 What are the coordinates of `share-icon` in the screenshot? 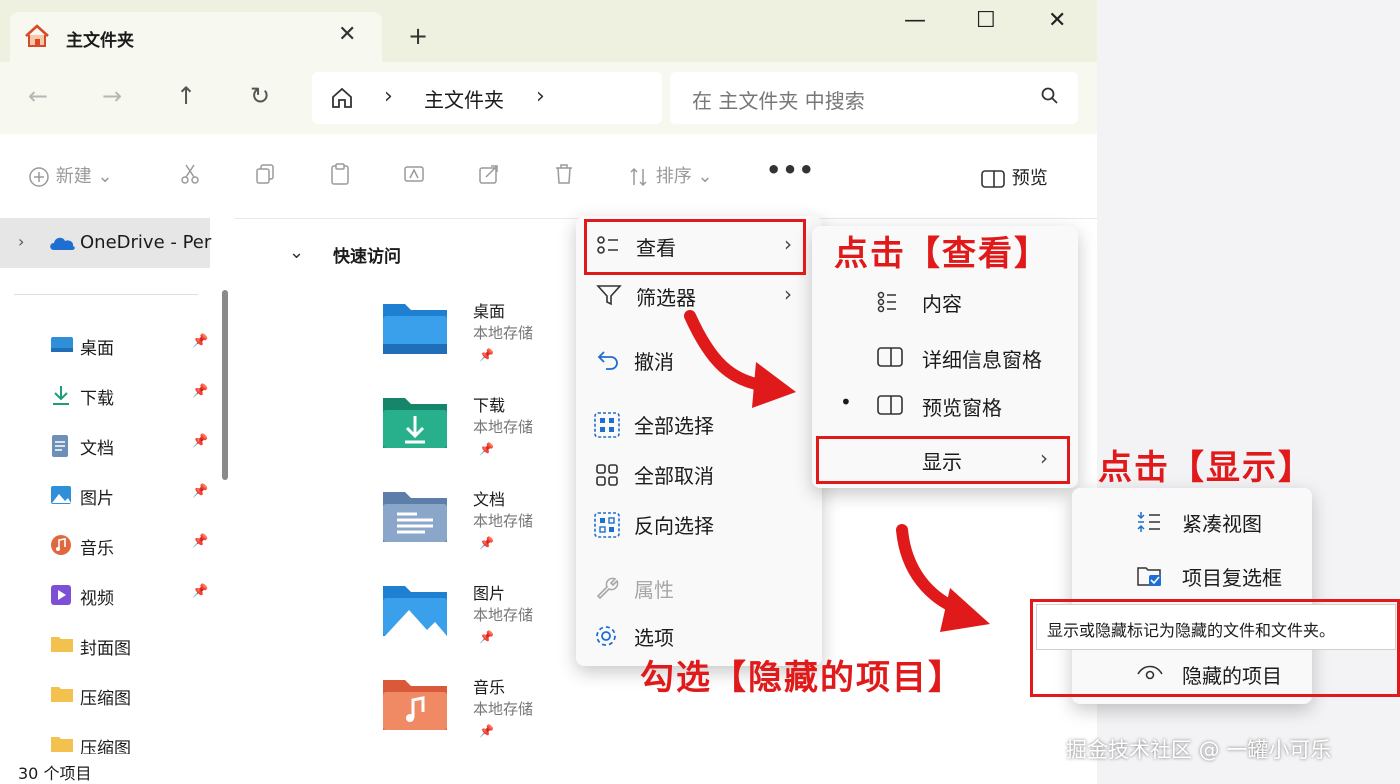 It's located at (489, 176).